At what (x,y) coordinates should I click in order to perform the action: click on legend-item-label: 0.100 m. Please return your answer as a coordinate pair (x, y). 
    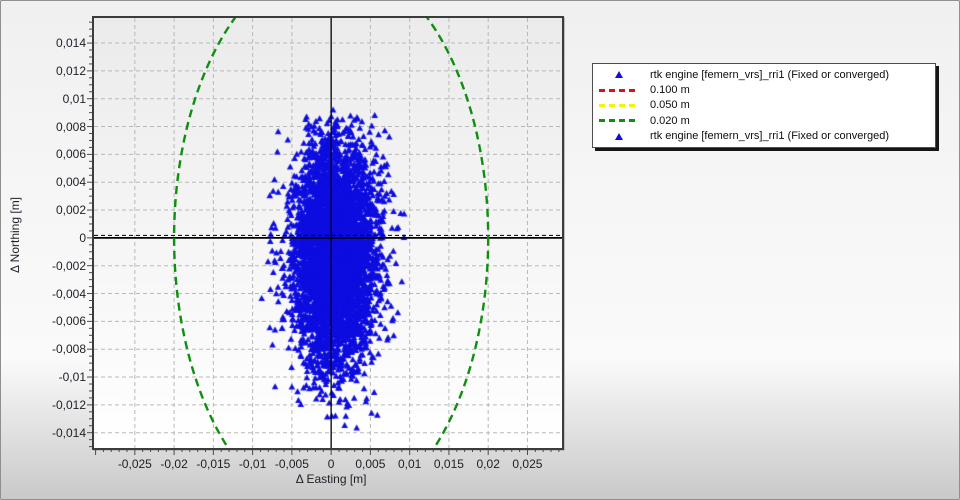
    Looking at the image, I should click on (670, 90).